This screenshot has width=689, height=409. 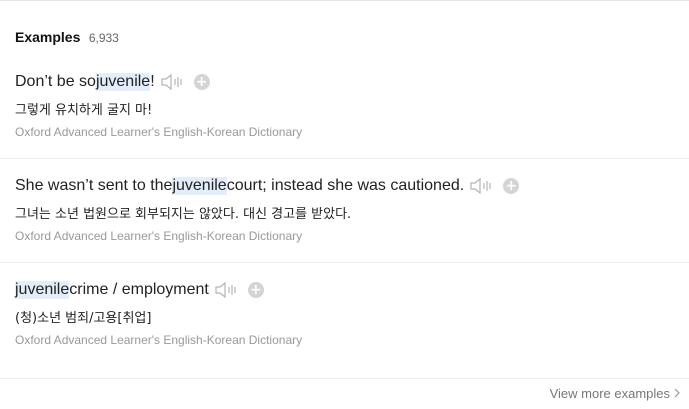 I want to click on chevron-right-icon, so click(x=677, y=393).